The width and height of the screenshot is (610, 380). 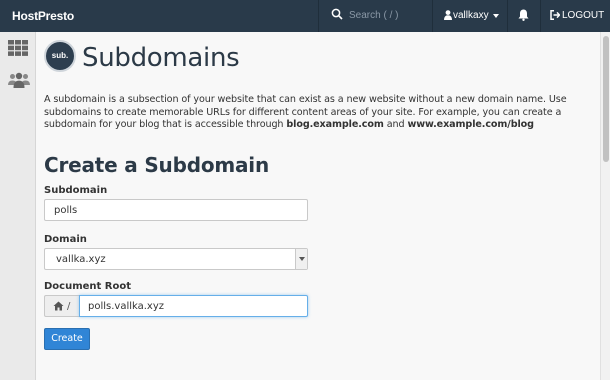 I want to click on users-icon, so click(x=19, y=80).